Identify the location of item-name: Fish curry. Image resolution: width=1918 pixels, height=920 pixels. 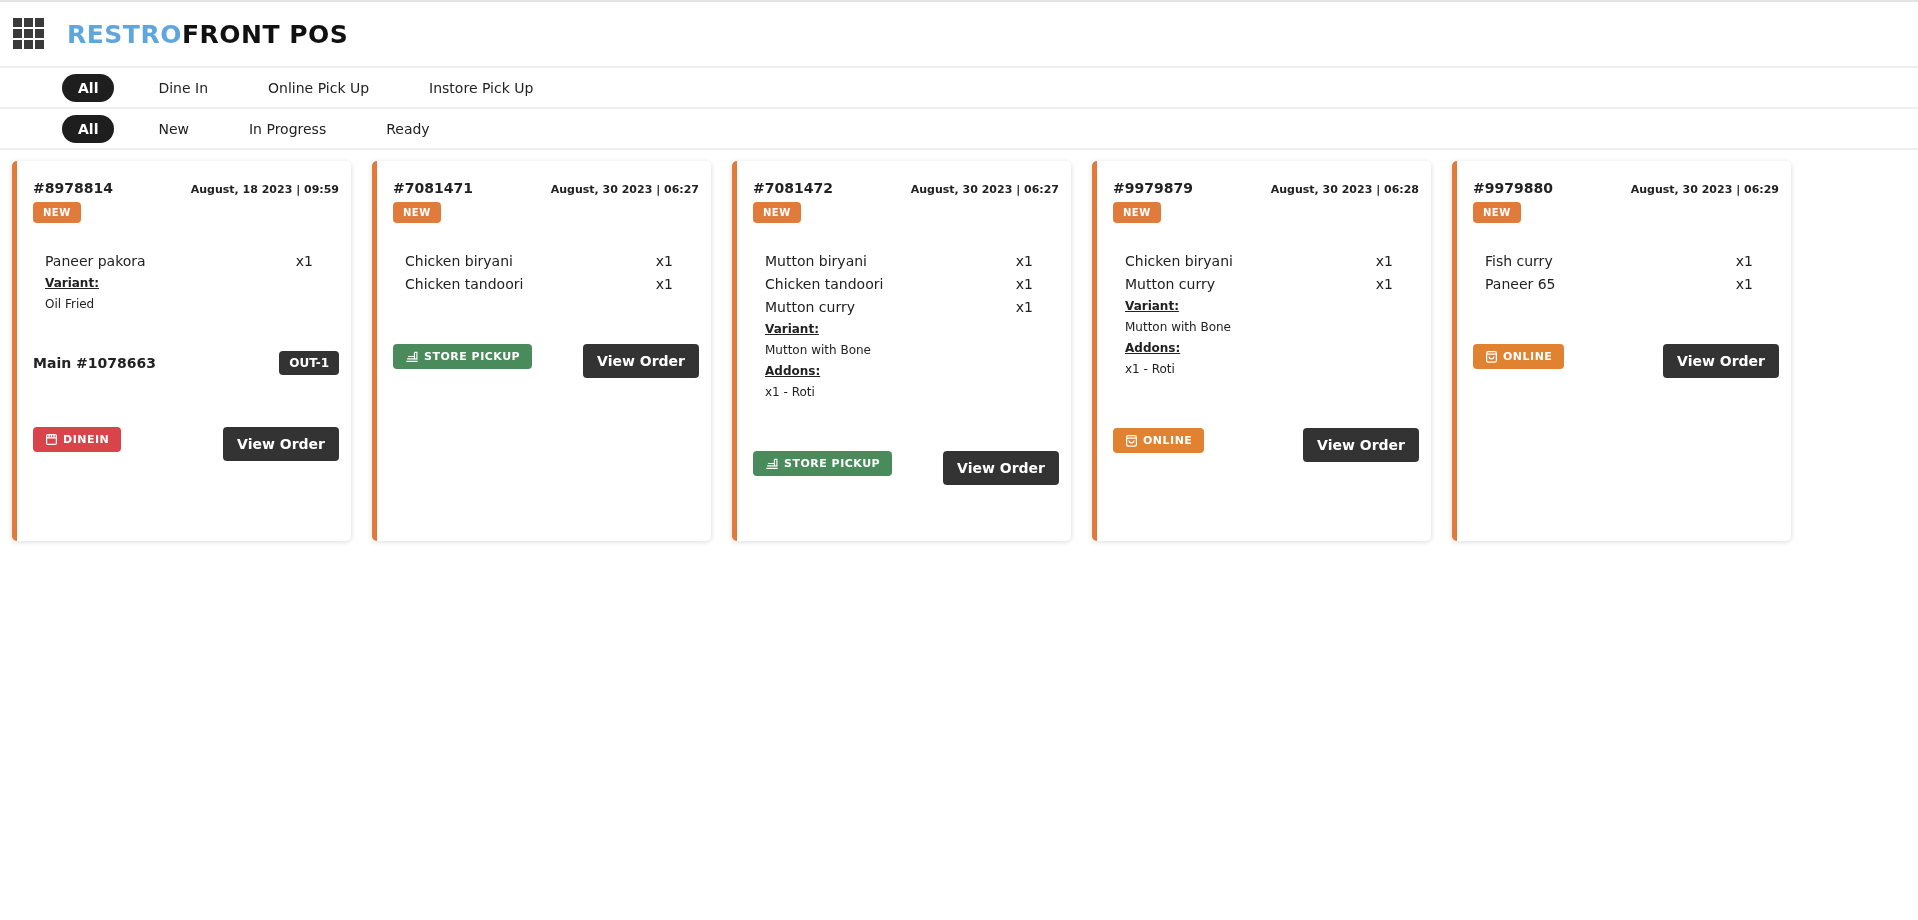
(1519, 261).